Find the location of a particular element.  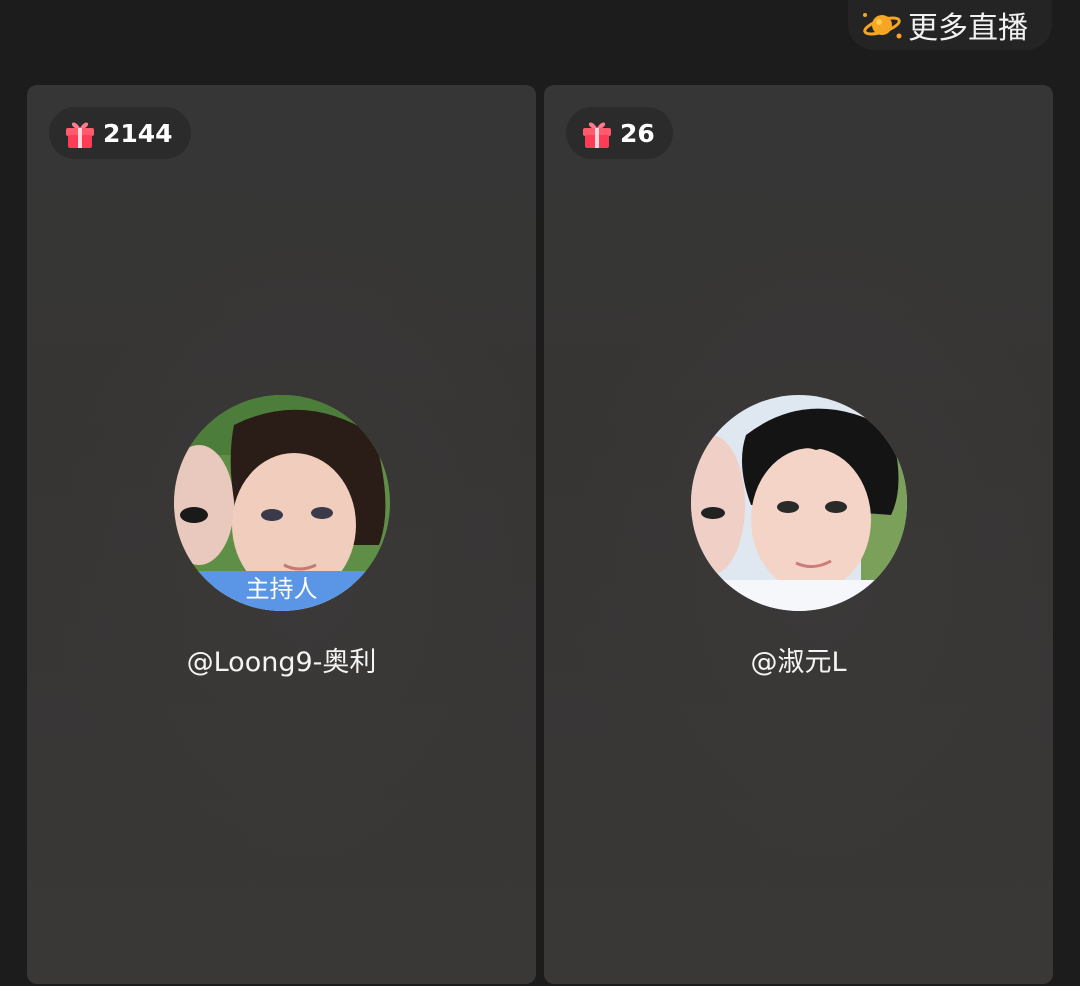

gift-count: 2144 is located at coordinates (138, 133).